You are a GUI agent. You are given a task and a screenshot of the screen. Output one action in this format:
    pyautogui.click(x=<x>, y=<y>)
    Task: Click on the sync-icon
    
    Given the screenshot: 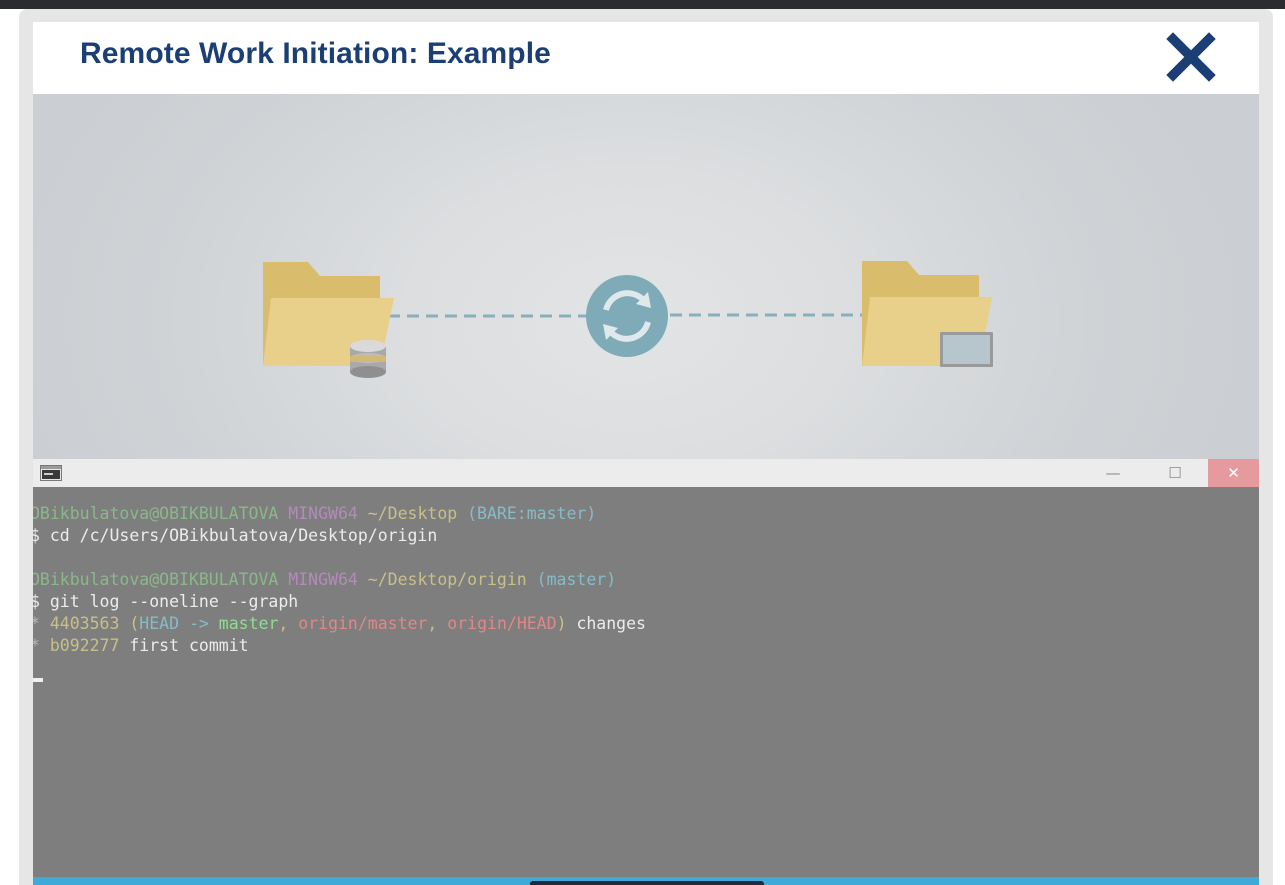 What is the action you would take?
    pyautogui.click(x=627, y=316)
    